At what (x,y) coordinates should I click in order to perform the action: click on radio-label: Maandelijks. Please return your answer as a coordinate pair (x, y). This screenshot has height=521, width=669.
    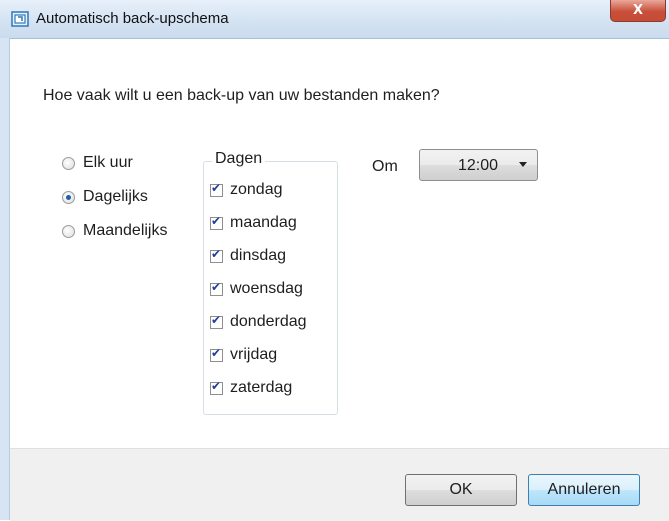
    Looking at the image, I should click on (125, 230).